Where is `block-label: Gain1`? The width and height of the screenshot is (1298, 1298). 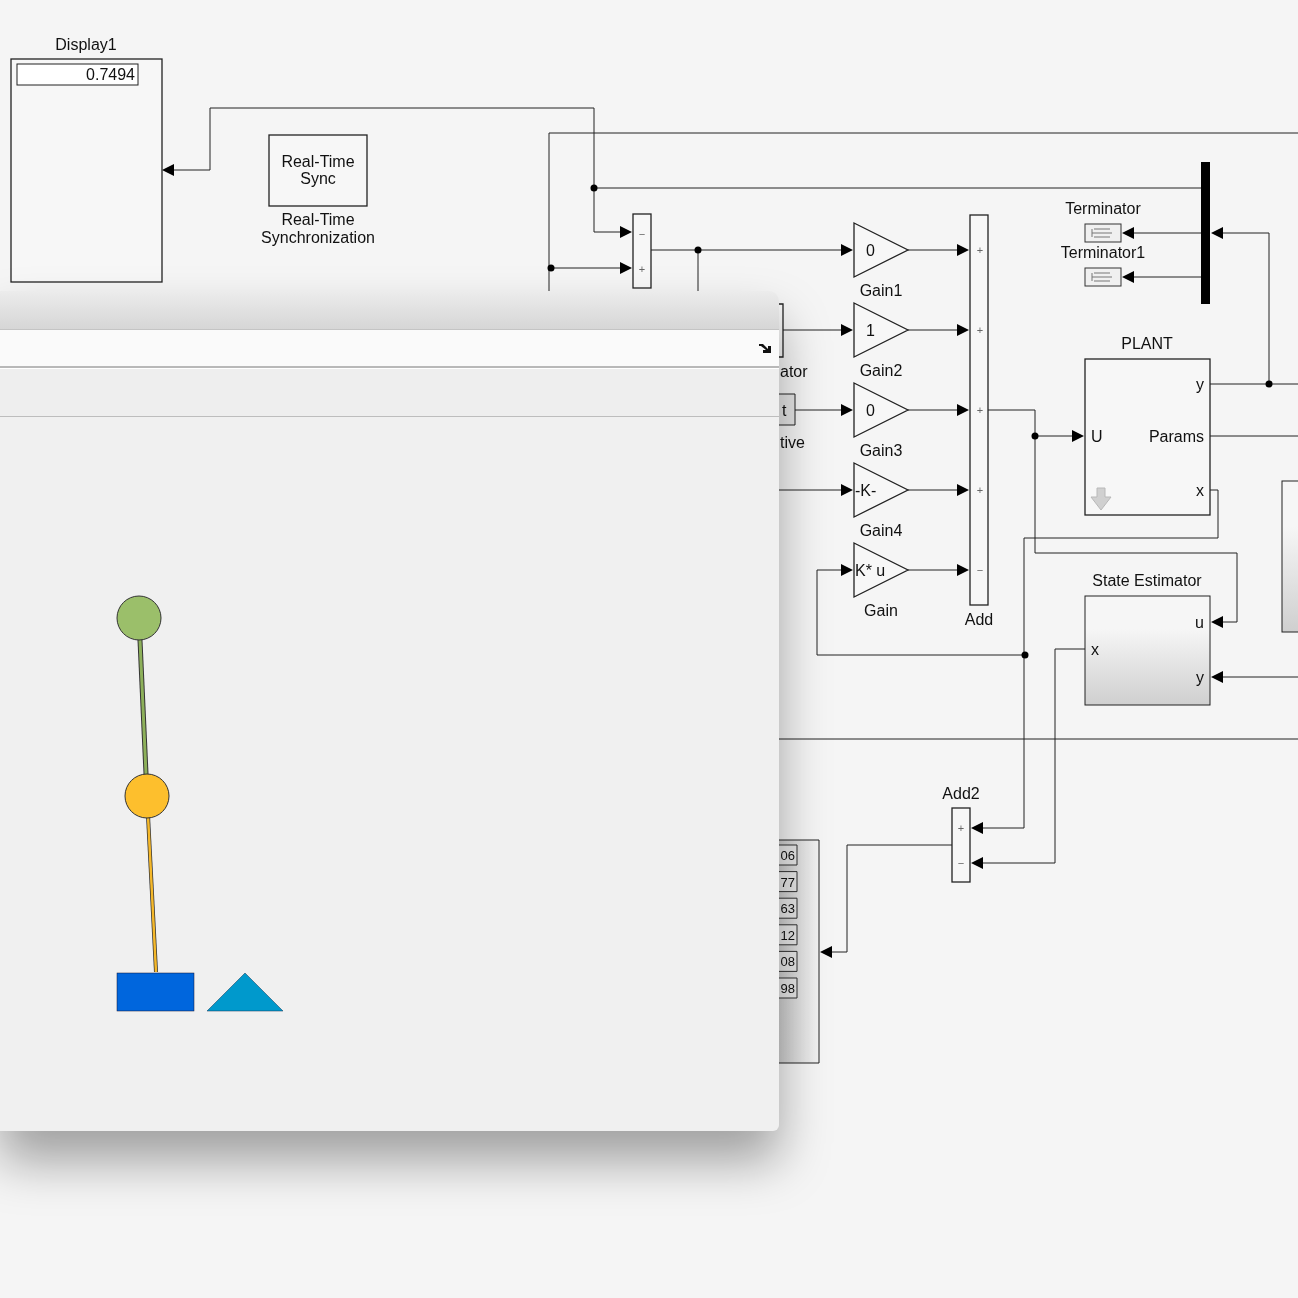
block-label: Gain1 is located at coordinates (881, 290).